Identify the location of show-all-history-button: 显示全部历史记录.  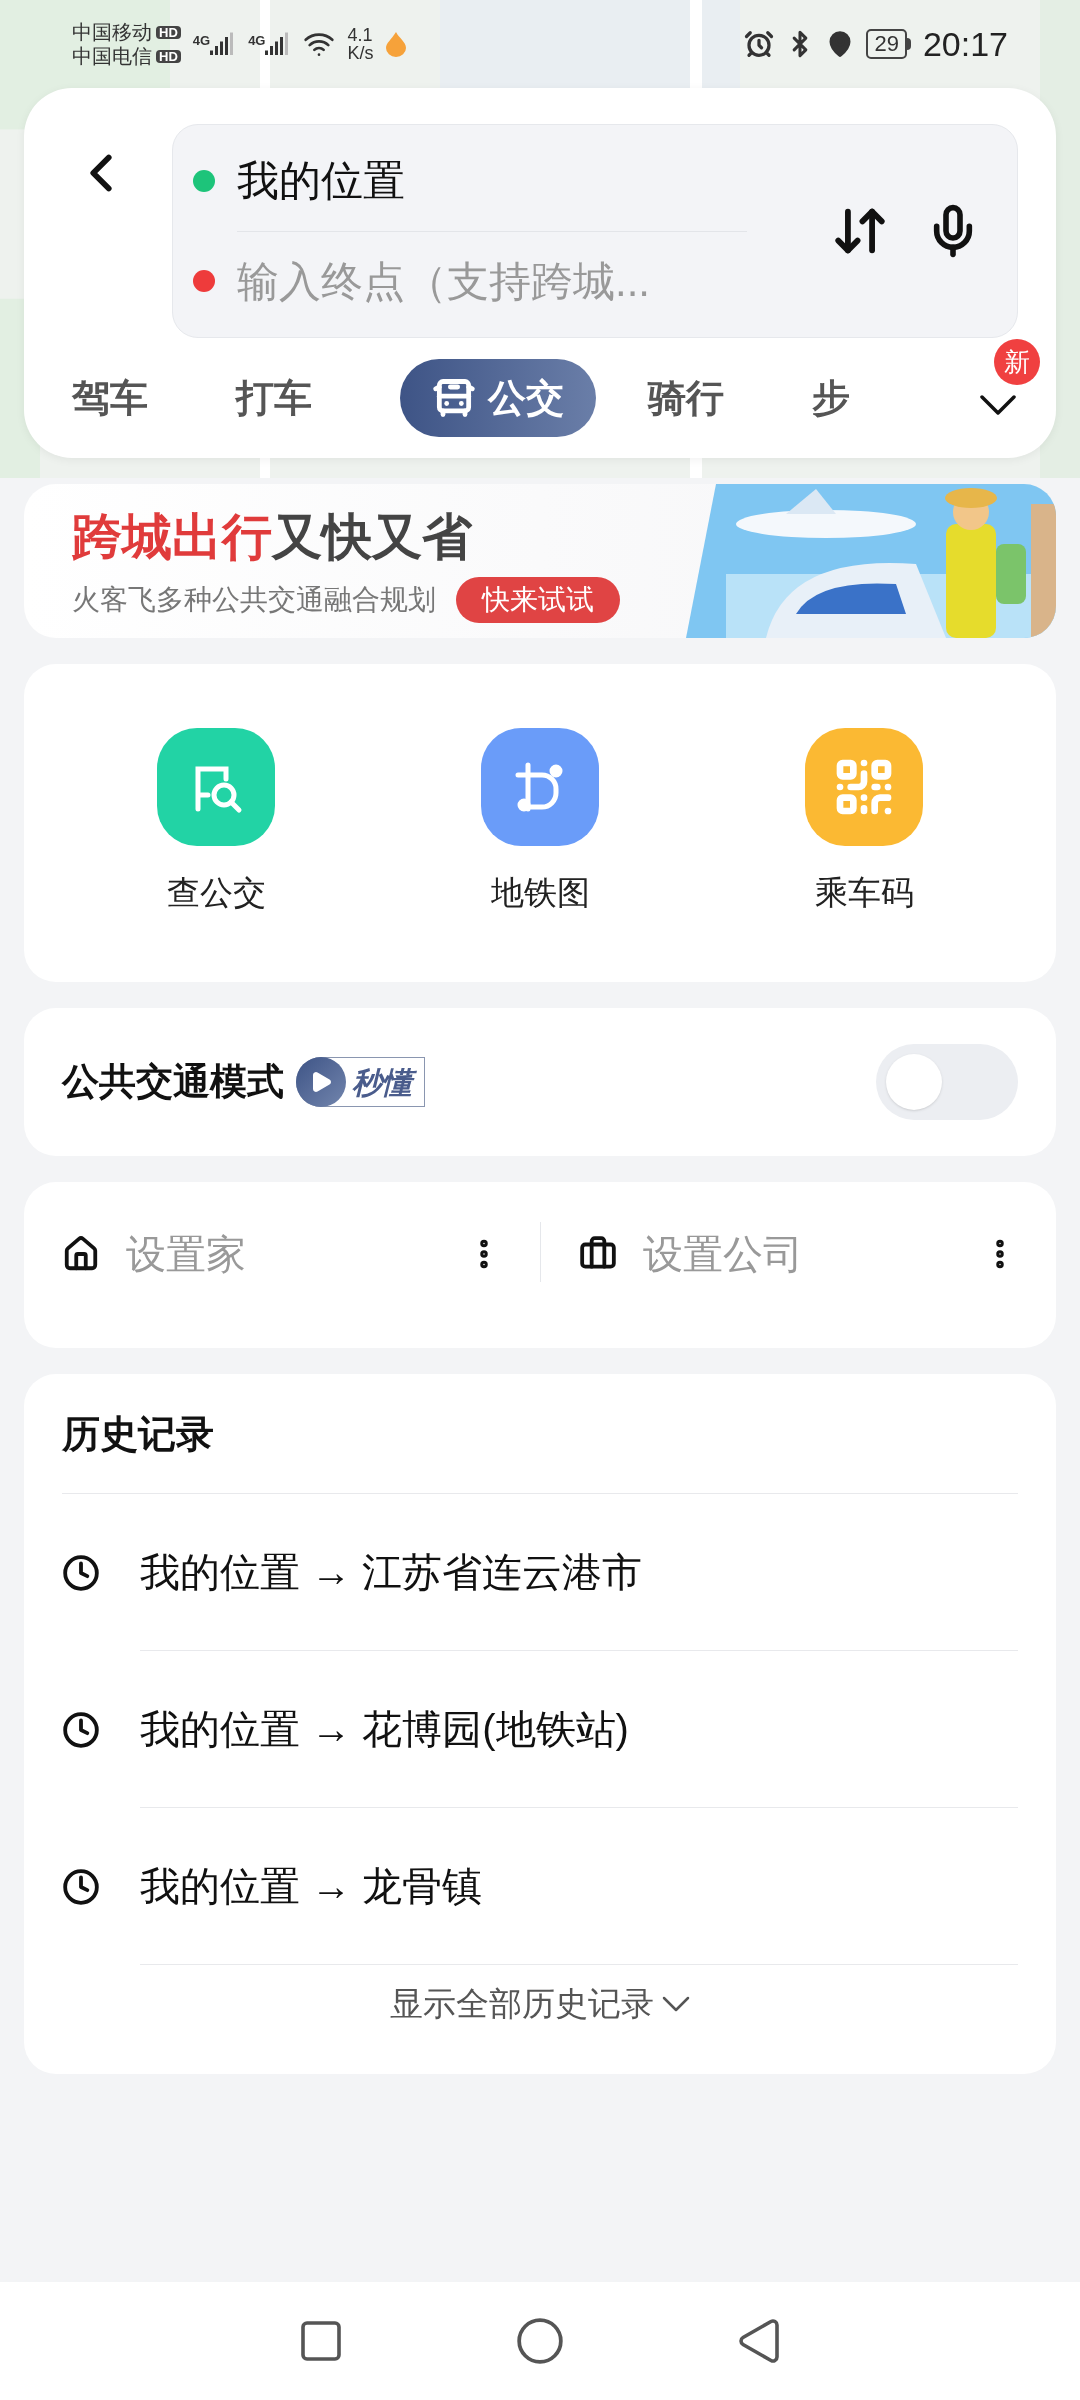
(540, 2004).